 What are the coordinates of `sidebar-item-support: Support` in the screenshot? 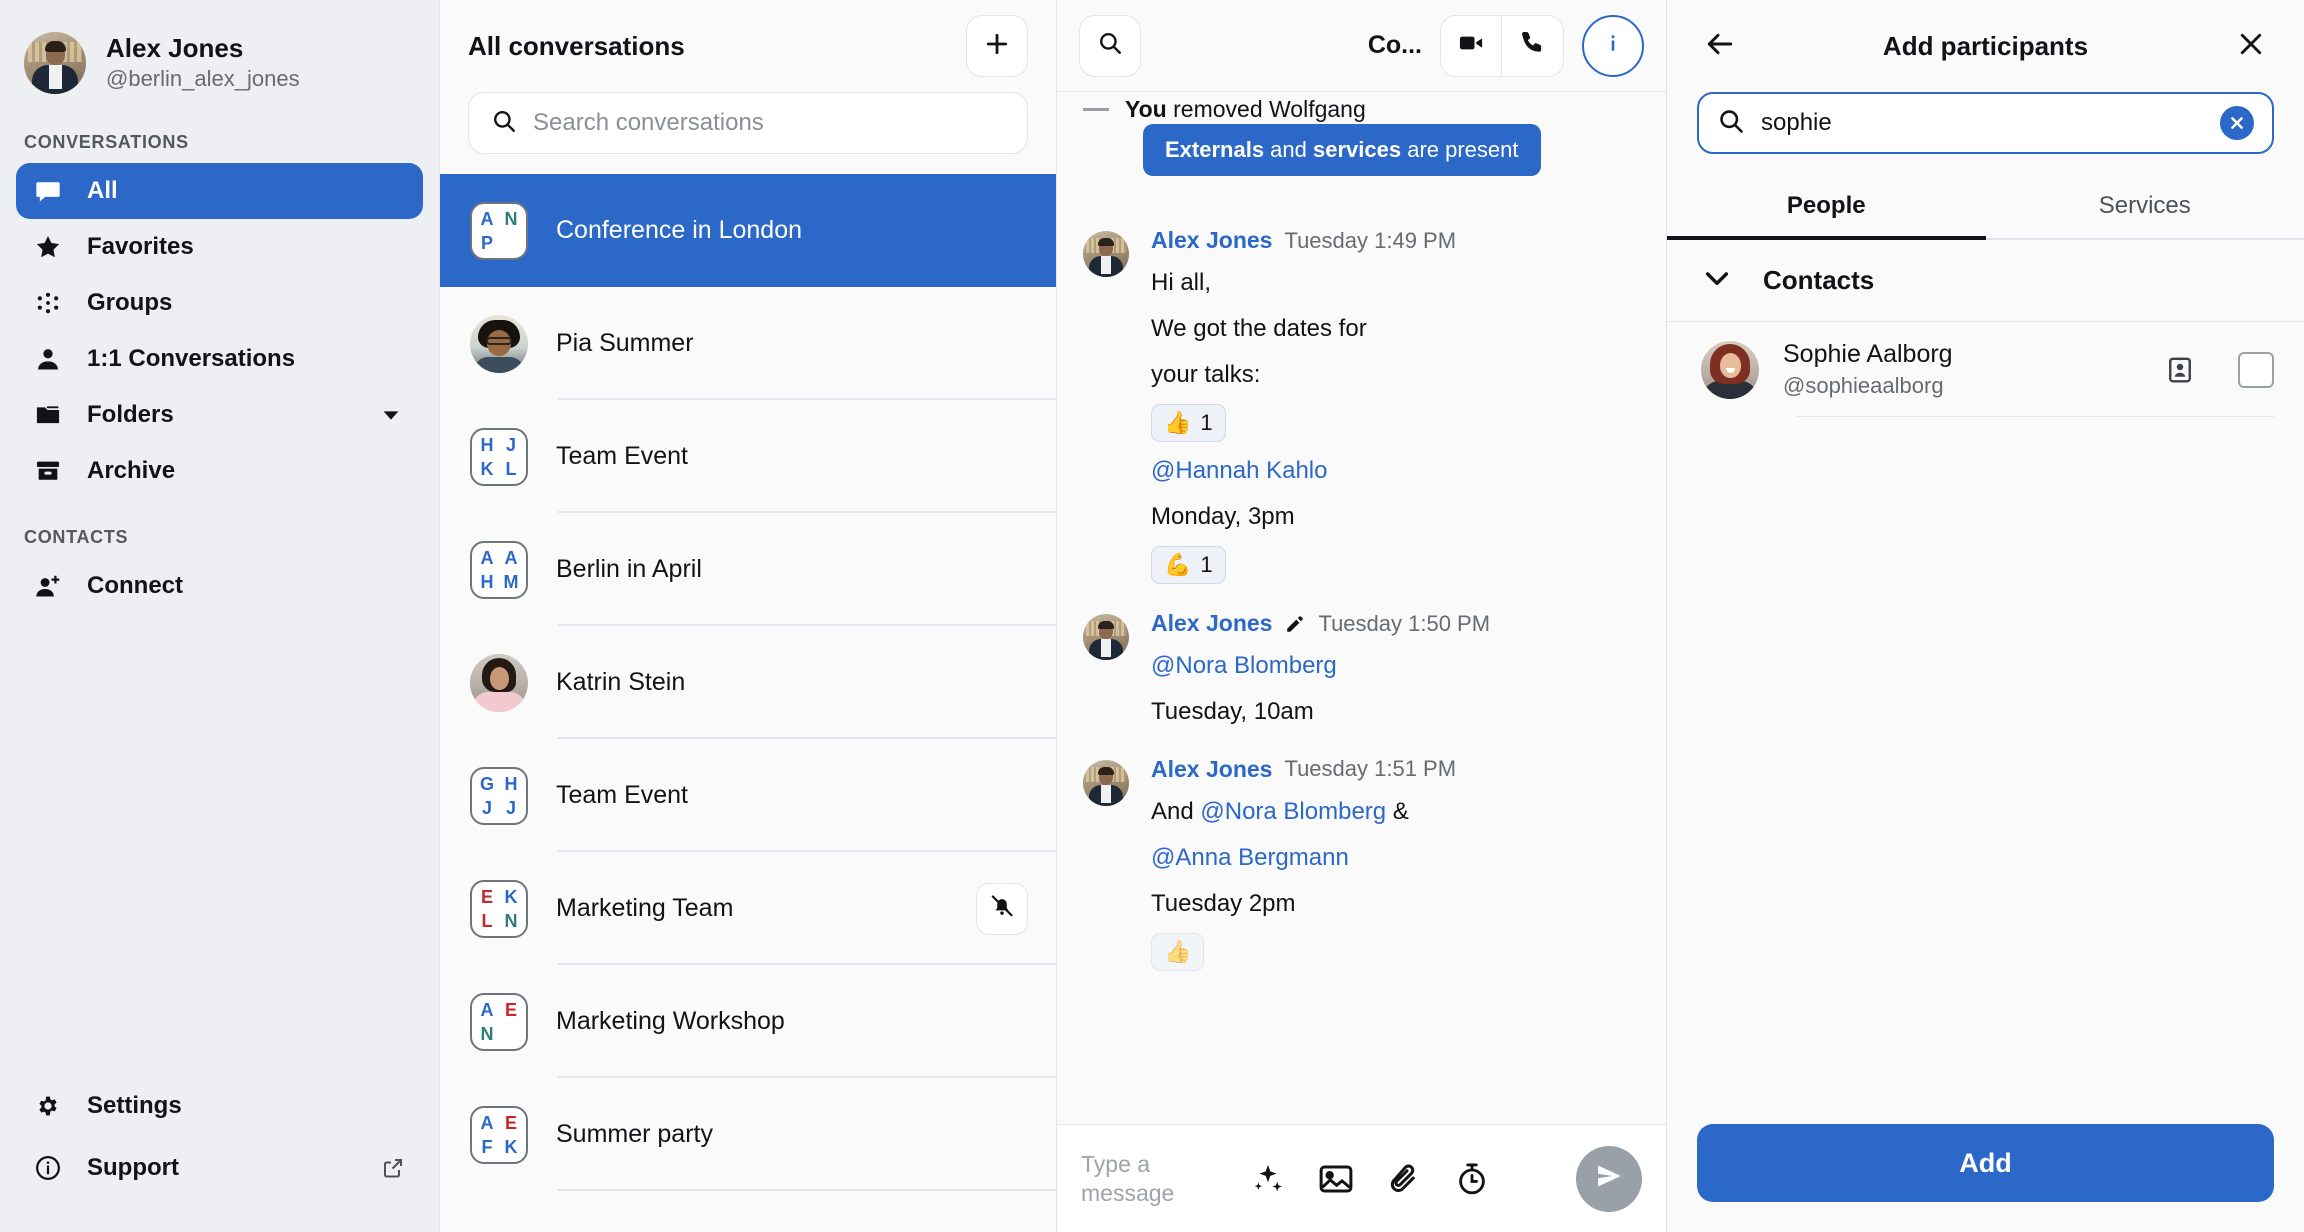 It's located at (219, 1168).